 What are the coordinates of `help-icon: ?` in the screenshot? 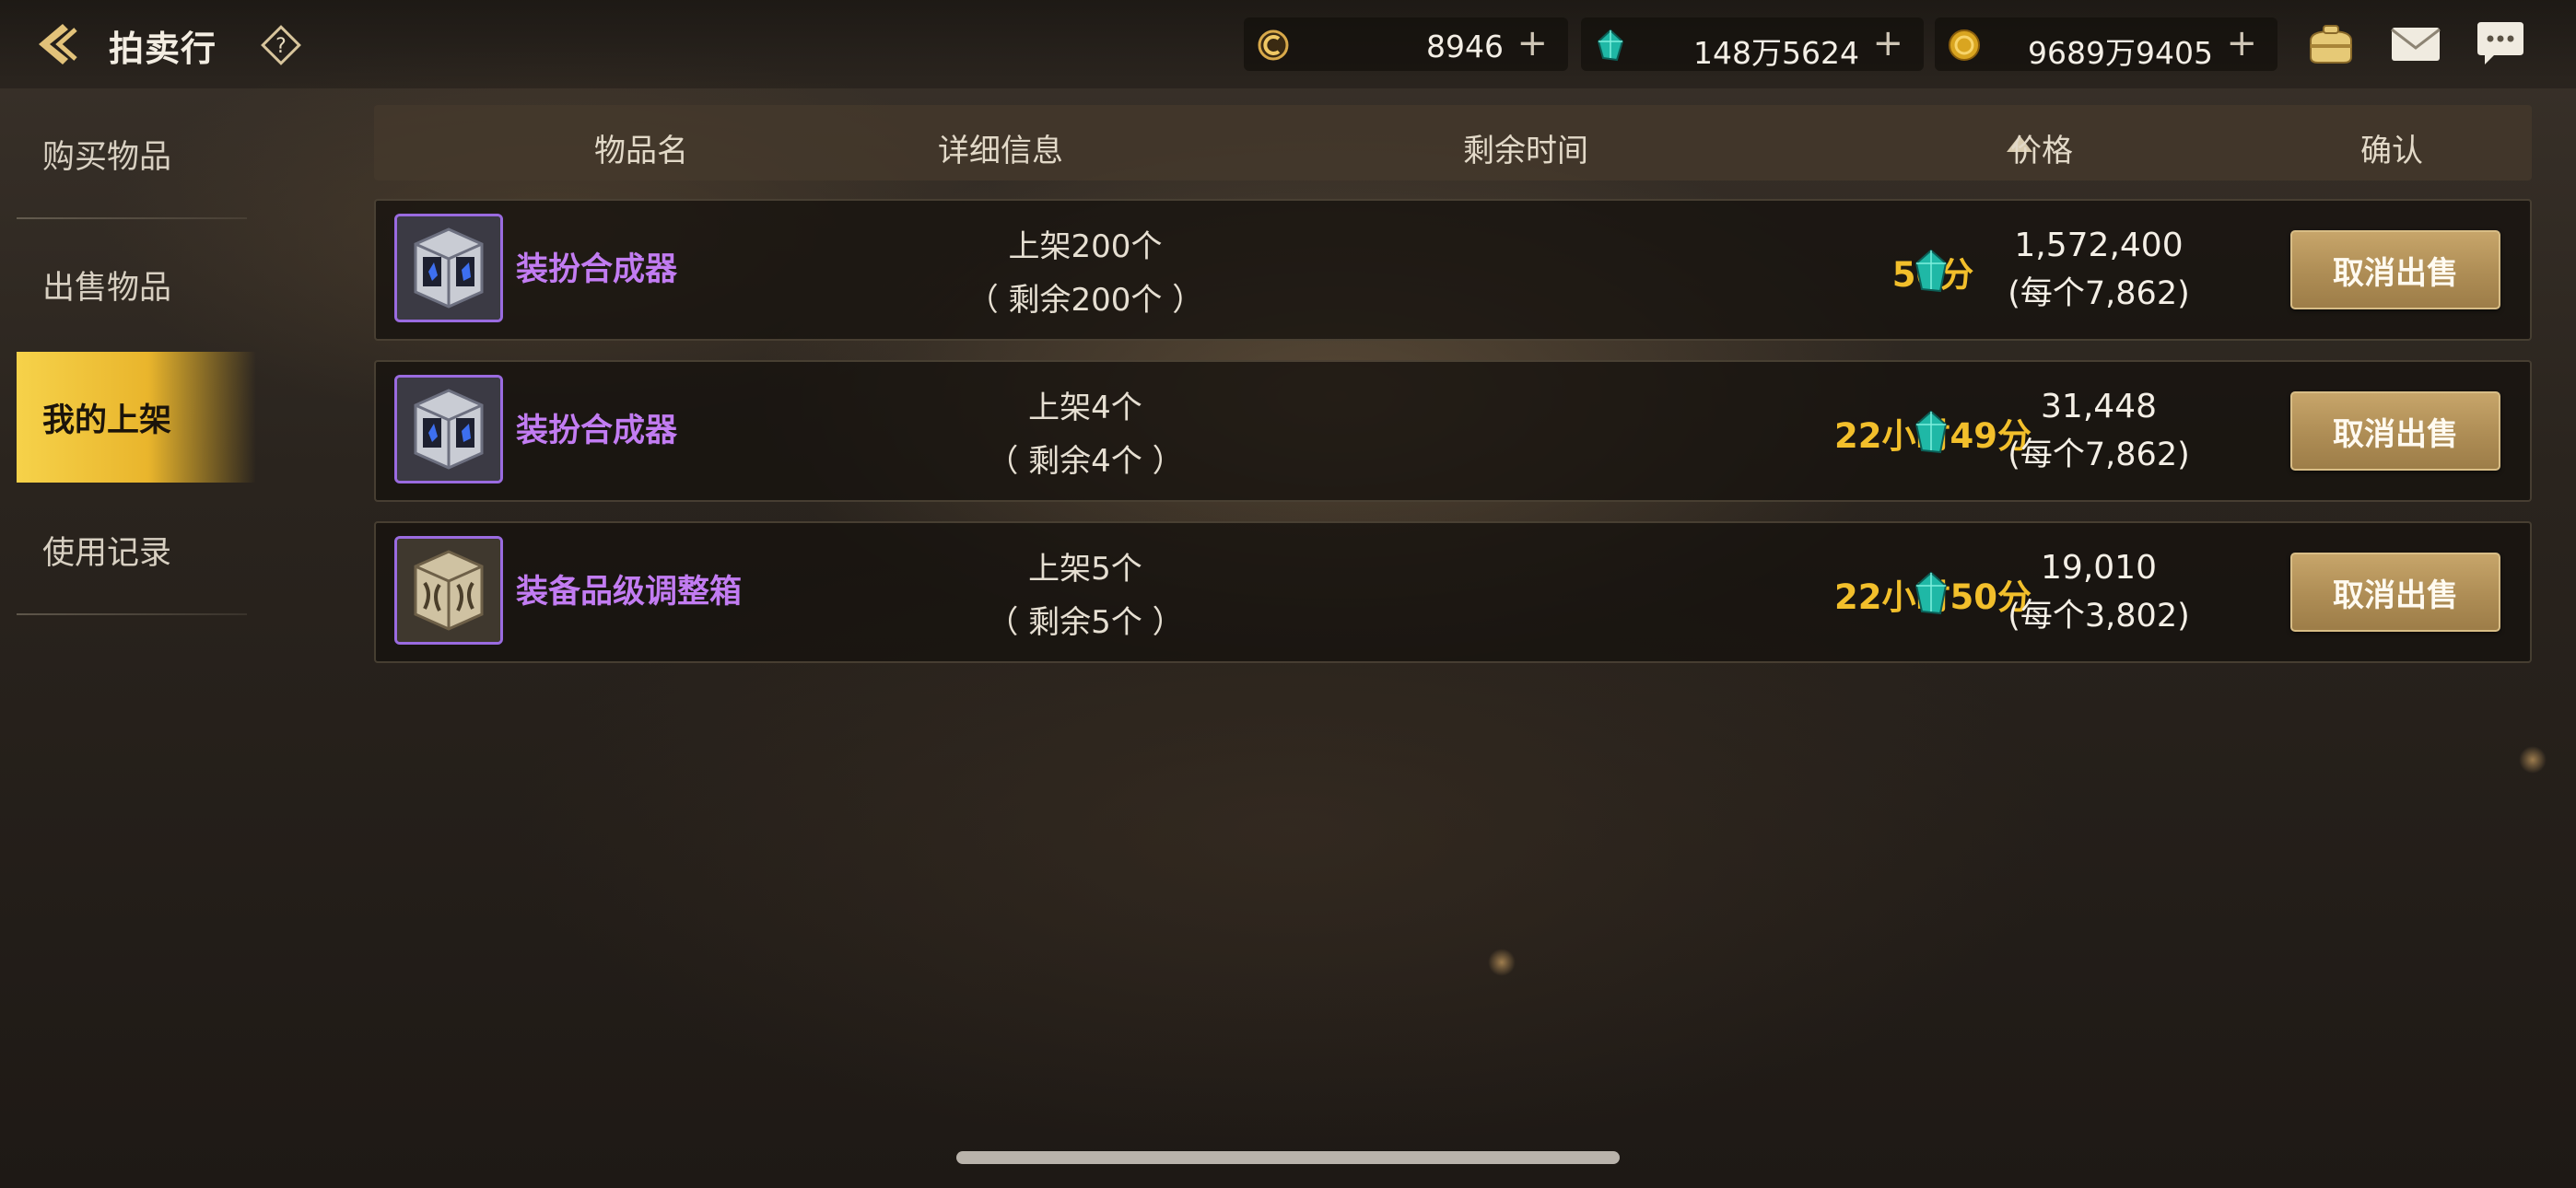 It's located at (281, 45).